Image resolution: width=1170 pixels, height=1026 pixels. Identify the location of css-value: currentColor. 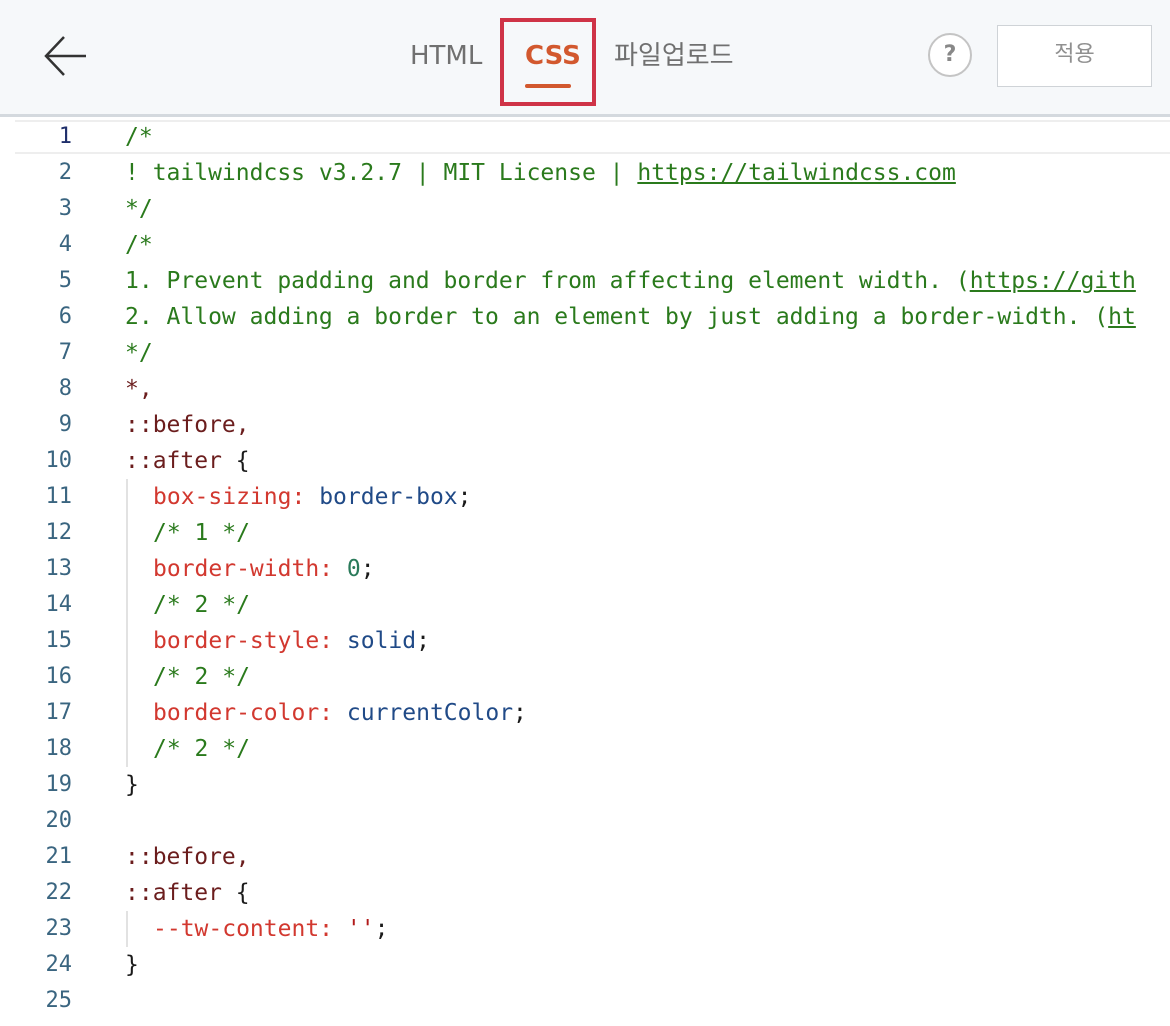
(430, 713).